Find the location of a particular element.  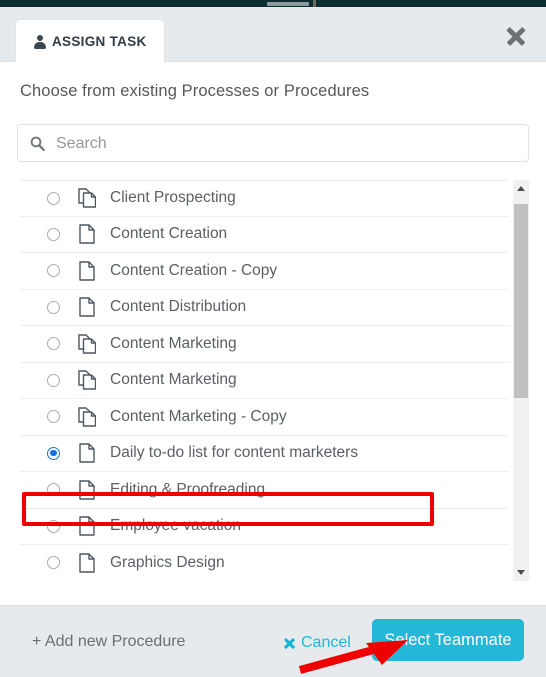

list-item-label: Employee vacation is located at coordinates (175, 526).